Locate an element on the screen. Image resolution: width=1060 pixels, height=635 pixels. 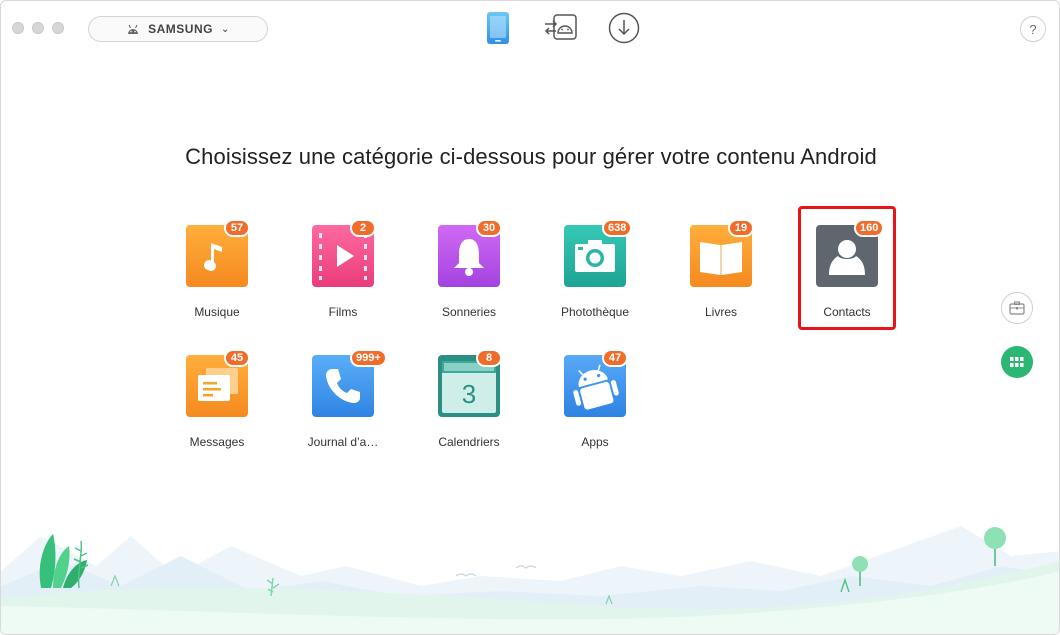
category-sonneries: 30 Sonneries is located at coordinates (469, 277).